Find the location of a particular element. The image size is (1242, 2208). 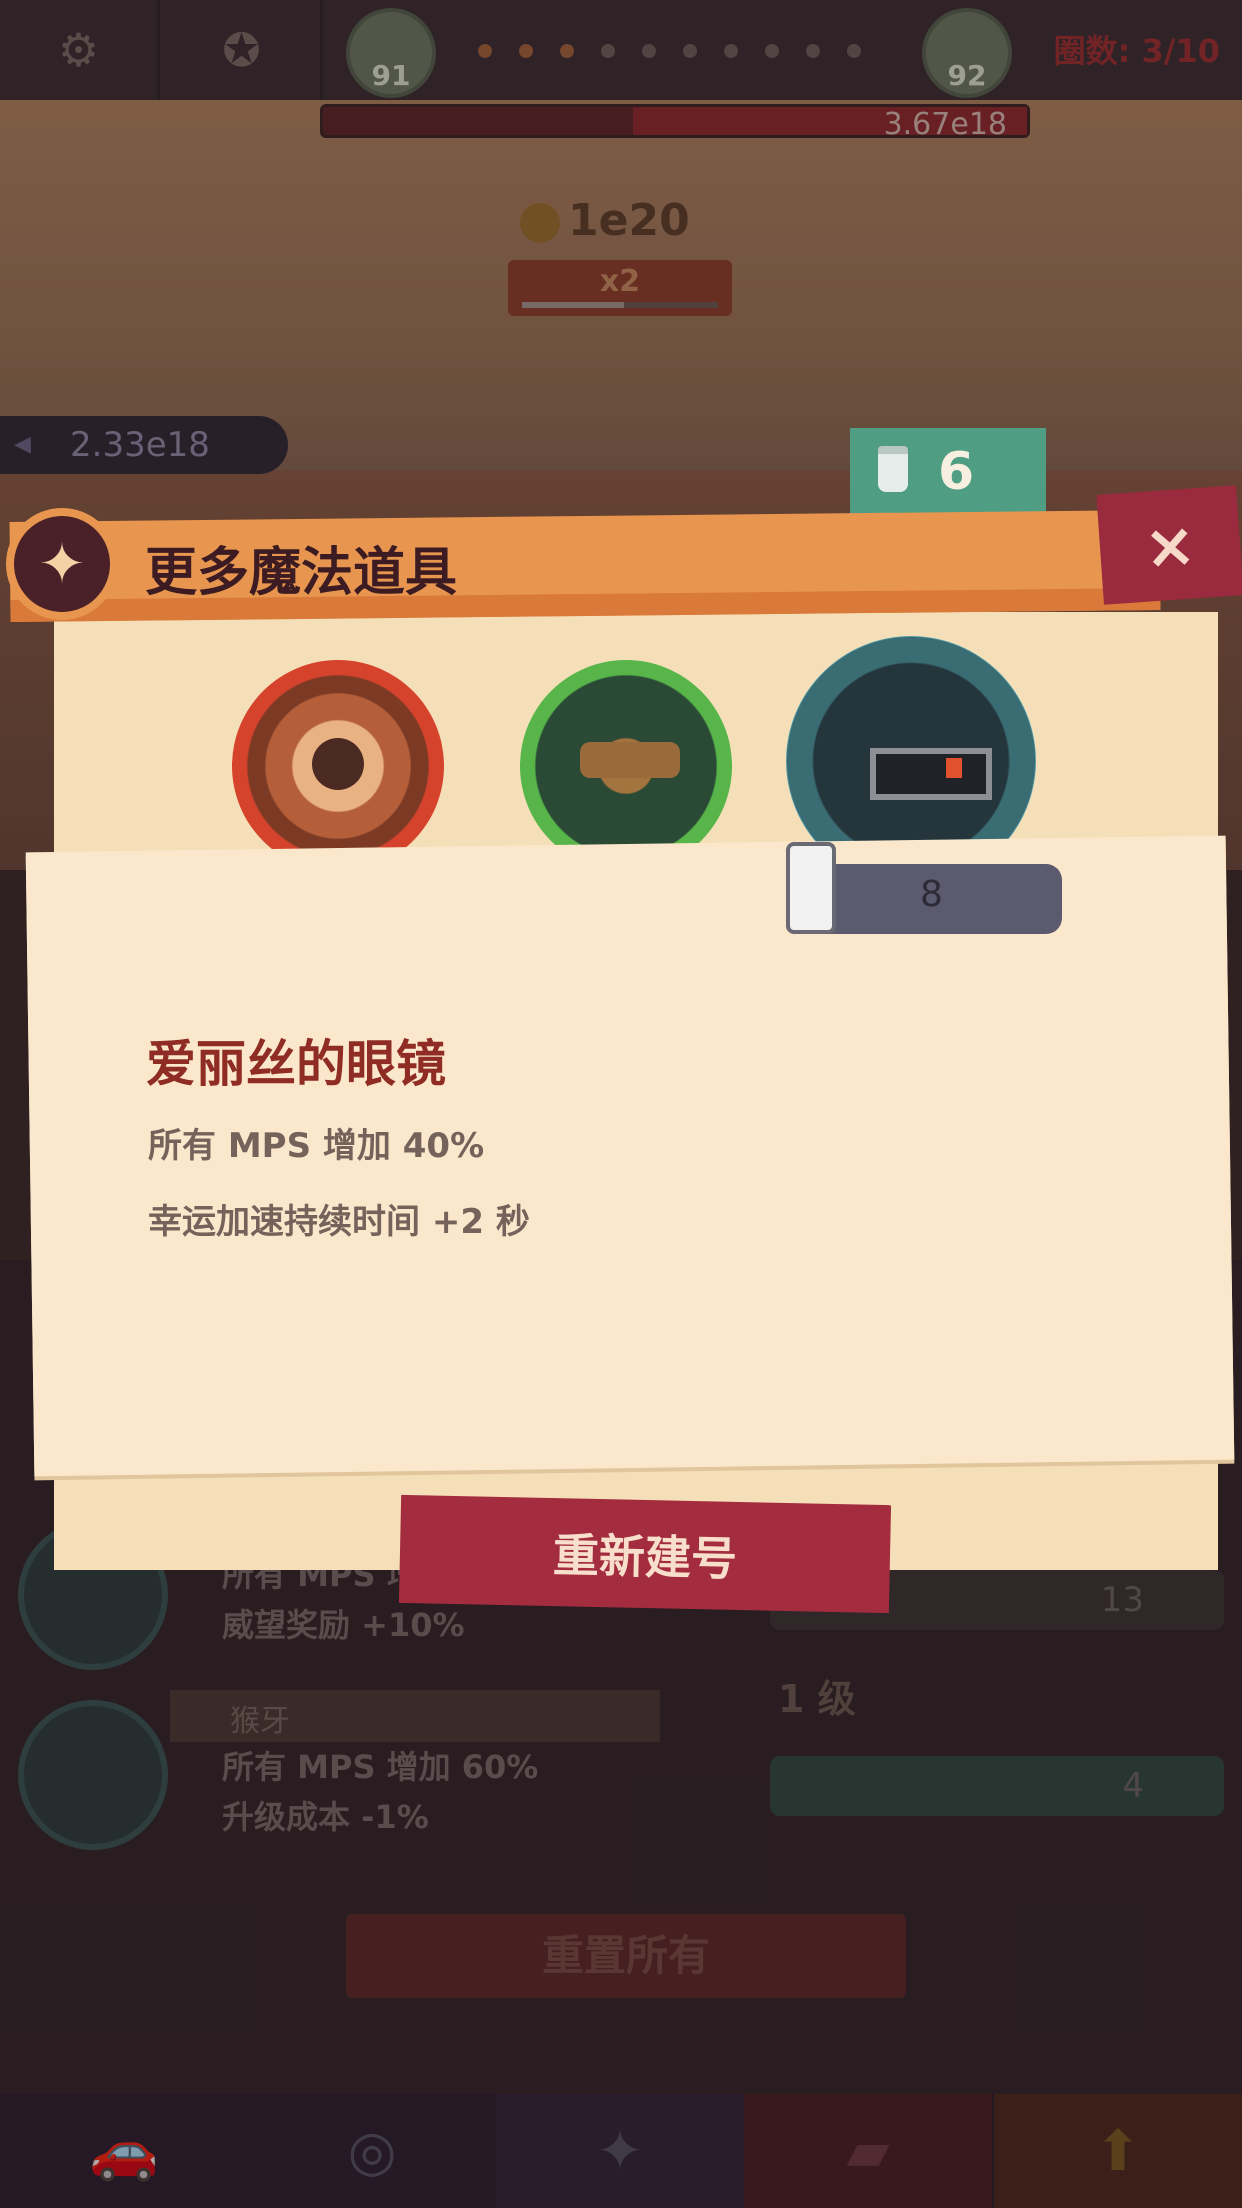

item-effect-1: 所有 MPS 增加 40% is located at coordinates (316, 1146).